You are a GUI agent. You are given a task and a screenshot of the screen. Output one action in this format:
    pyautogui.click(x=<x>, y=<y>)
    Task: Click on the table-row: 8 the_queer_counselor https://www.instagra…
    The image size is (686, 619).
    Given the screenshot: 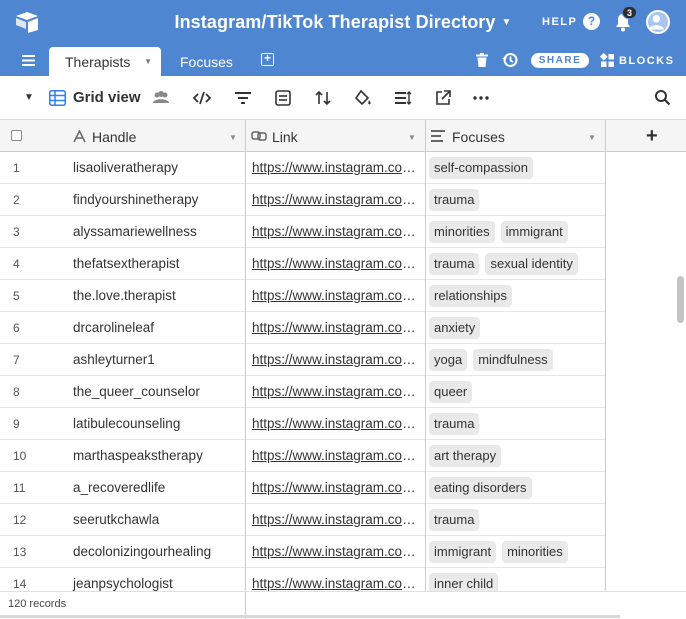 What is the action you would take?
    pyautogui.click(x=302, y=392)
    